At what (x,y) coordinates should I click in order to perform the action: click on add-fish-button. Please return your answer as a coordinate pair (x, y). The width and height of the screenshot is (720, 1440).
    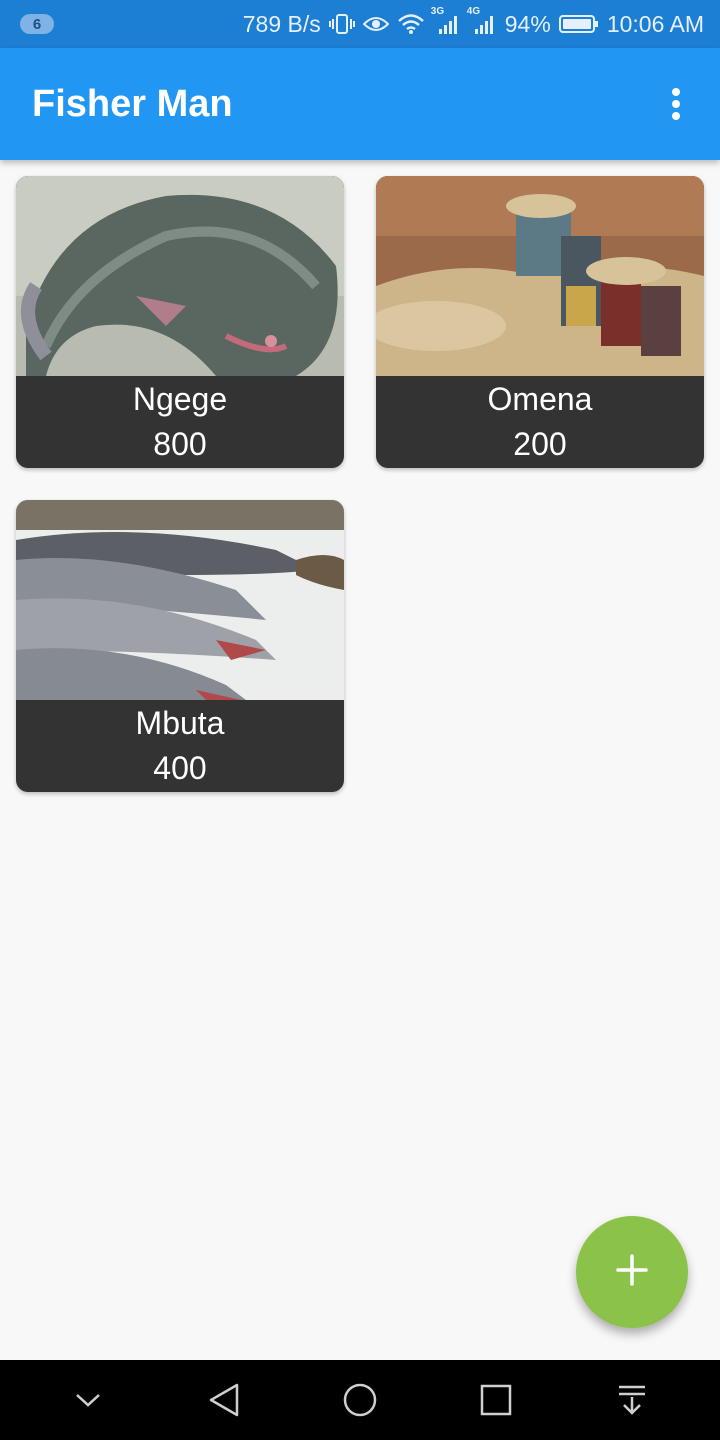
    Looking at the image, I should click on (632, 1272).